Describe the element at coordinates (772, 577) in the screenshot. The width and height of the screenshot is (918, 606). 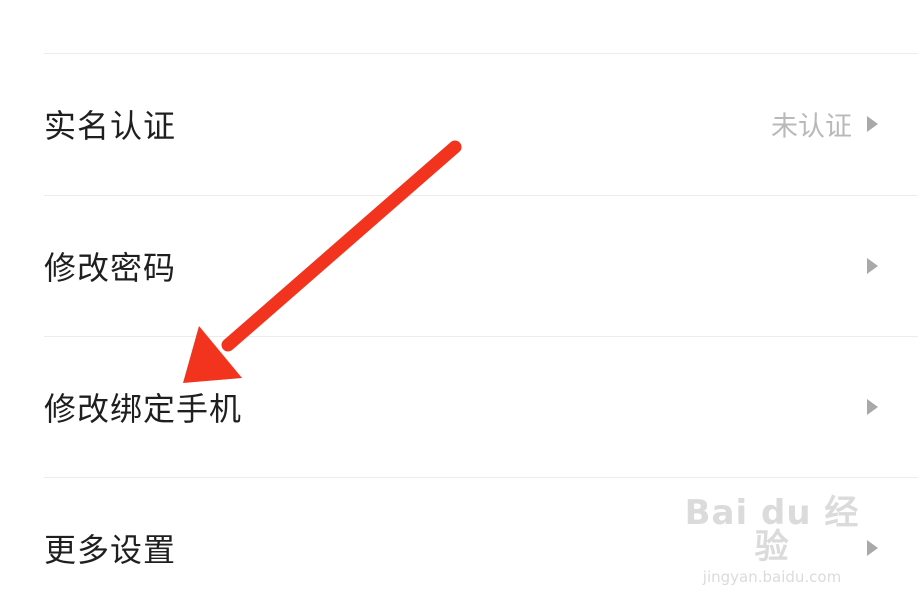
I see `watermark-url: jingyan.baidu.com` at that location.